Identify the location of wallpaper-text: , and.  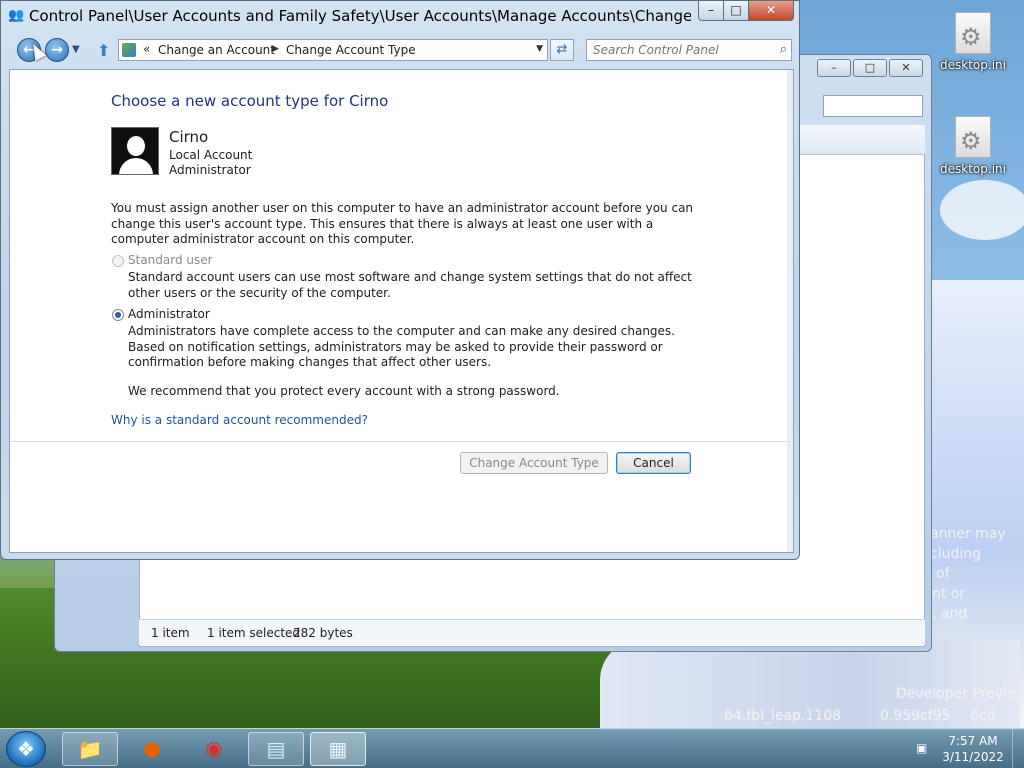
(950, 614).